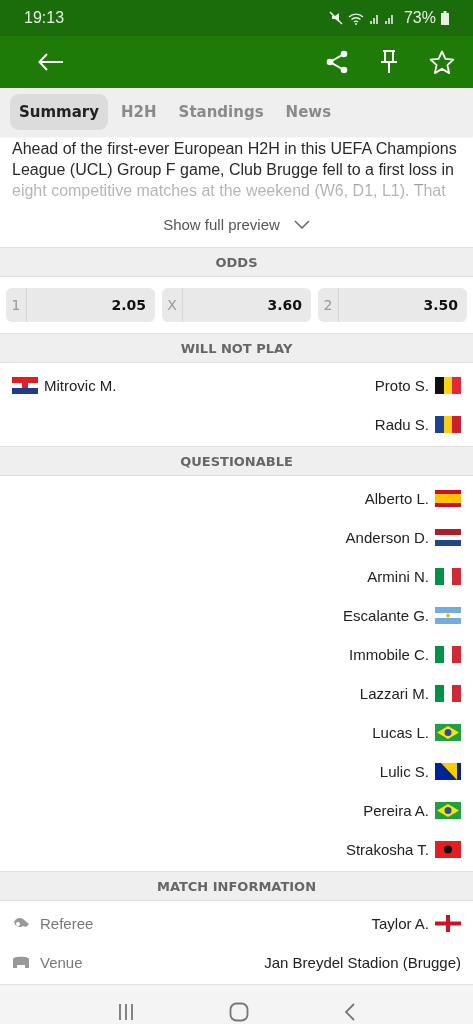  I want to click on pin-icon, so click(389, 62).